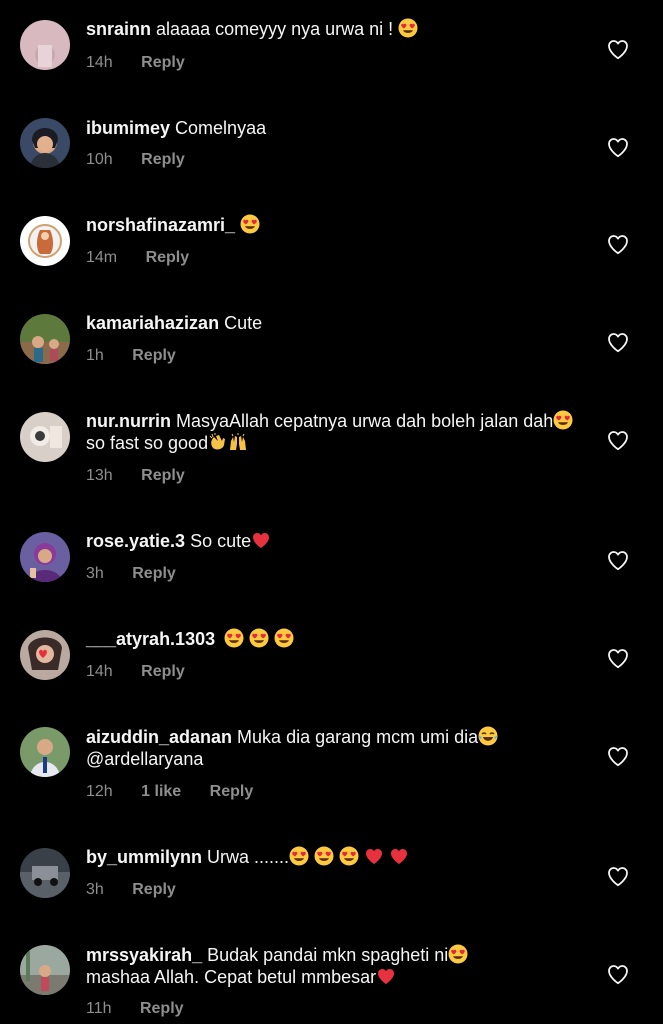  Describe the element at coordinates (118, 29) in the screenshot. I see `username: snrainn` at that location.